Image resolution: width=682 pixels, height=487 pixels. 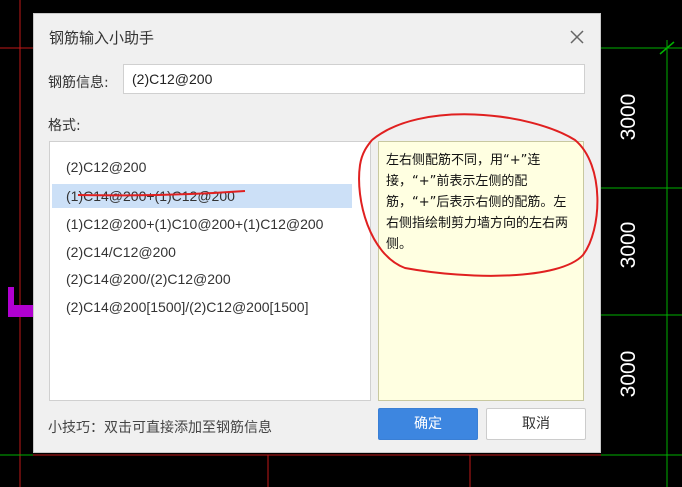 I want to click on close-icon, so click(x=577, y=37).